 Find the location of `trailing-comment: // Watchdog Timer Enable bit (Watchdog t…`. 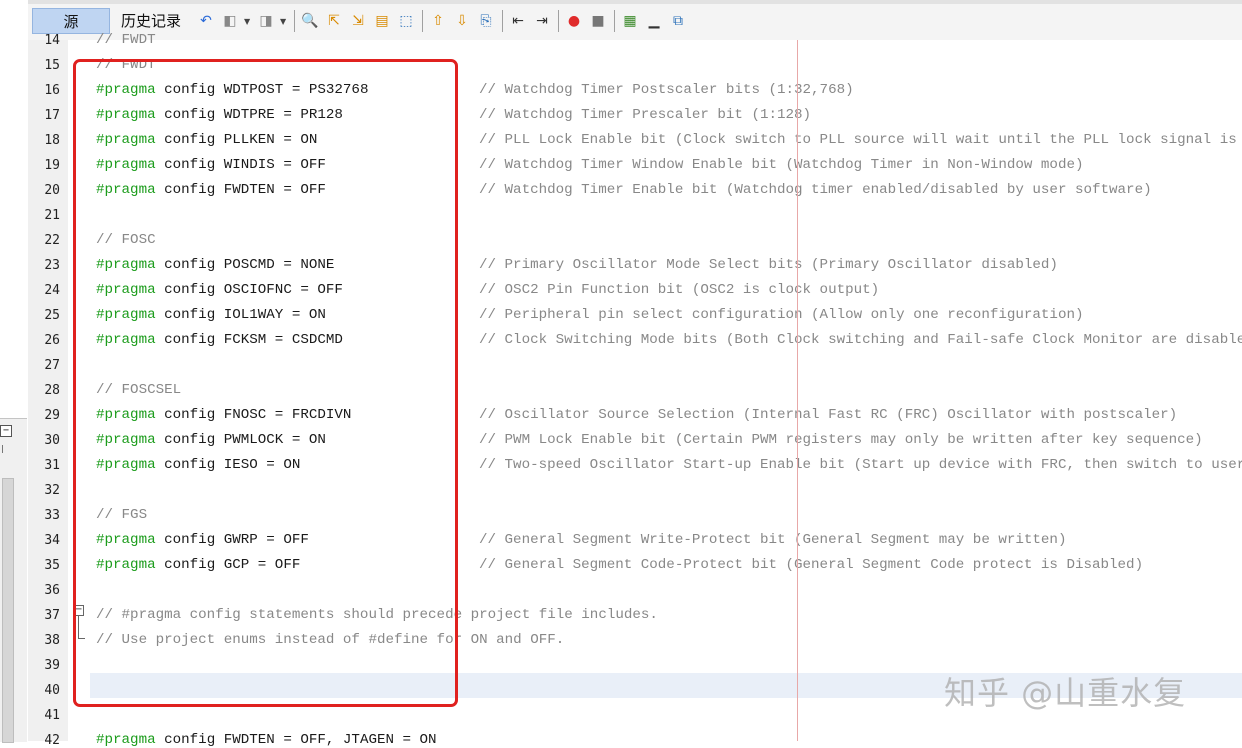

trailing-comment: // Watchdog Timer Enable bit (Watchdog t… is located at coordinates (815, 190).